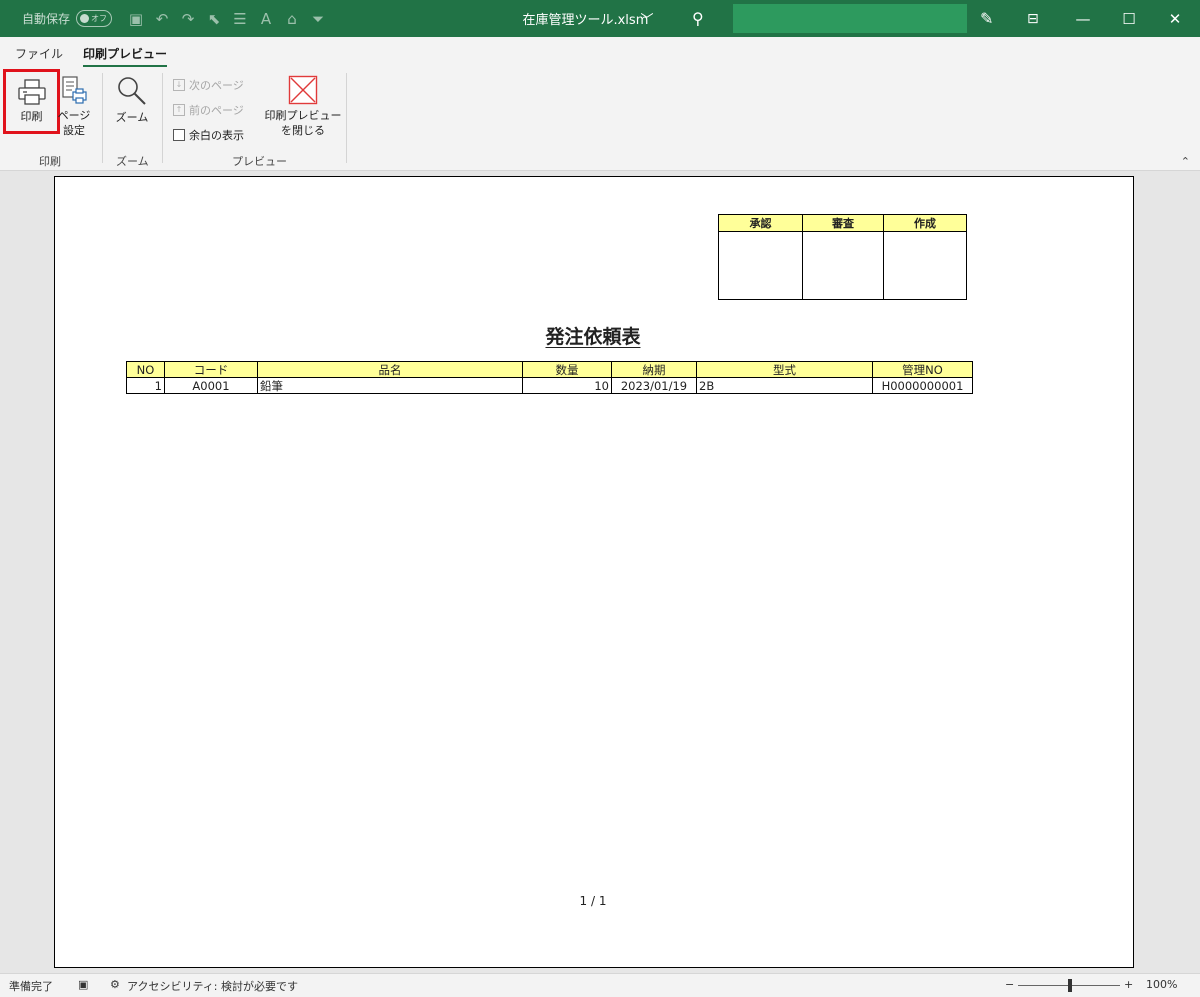 The image size is (1200, 997). Describe the element at coordinates (1129, 18) in the screenshot. I see `maximize-button: ☐` at that location.